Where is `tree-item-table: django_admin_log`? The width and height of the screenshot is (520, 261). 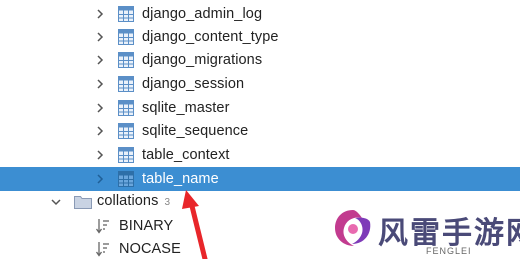 tree-item-table: django_admin_log is located at coordinates (260, 14).